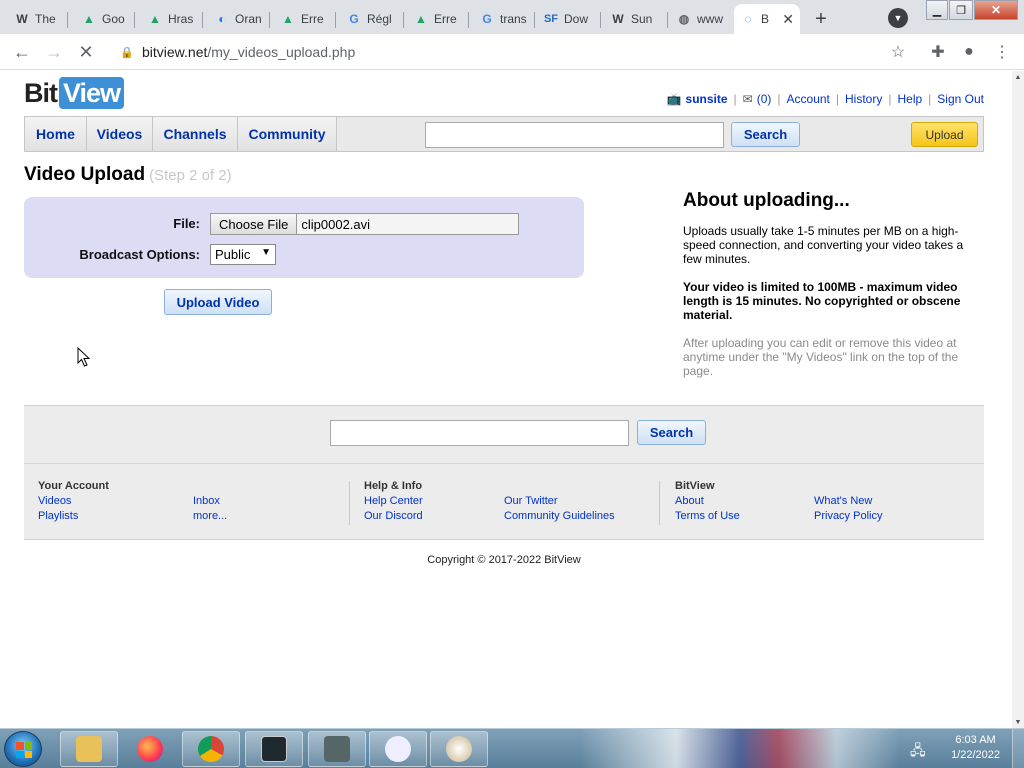 The width and height of the screenshot is (1024, 768). What do you see at coordinates (707, 99) in the screenshot?
I see `username-link: sunsite` at bounding box center [707, 99].